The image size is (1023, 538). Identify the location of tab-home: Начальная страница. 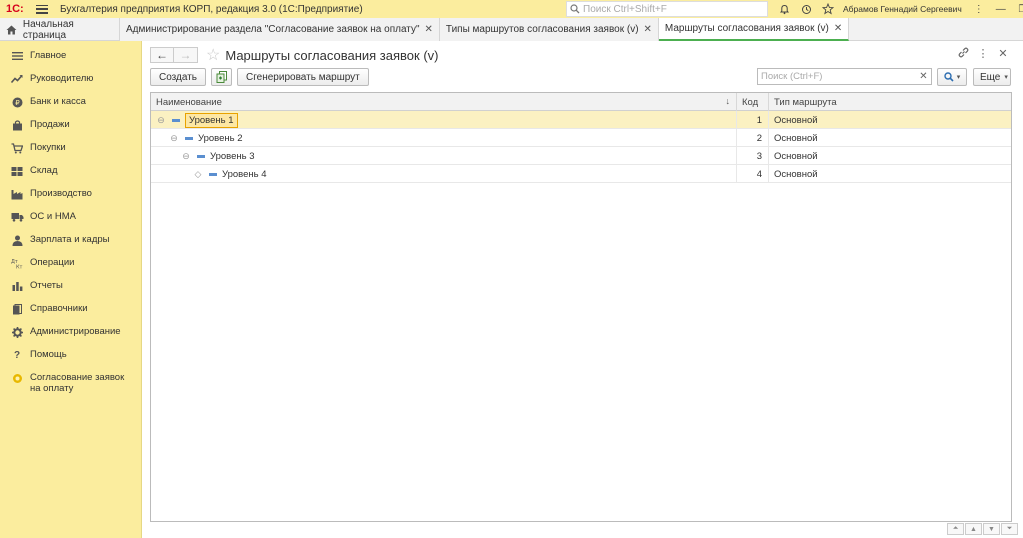
(60, 29).